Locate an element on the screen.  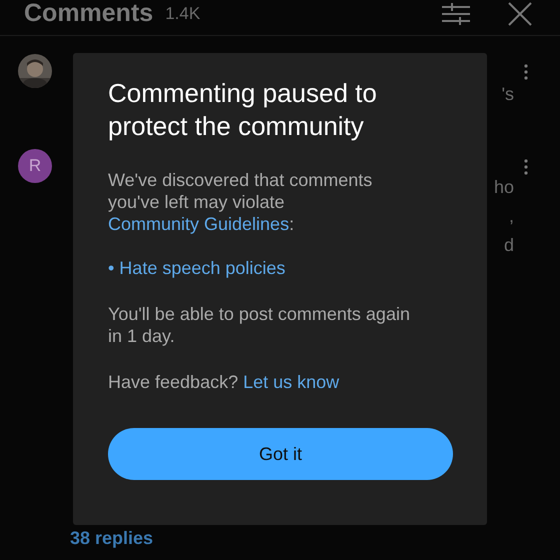
filter-icon is located at coordinates (456, 13).